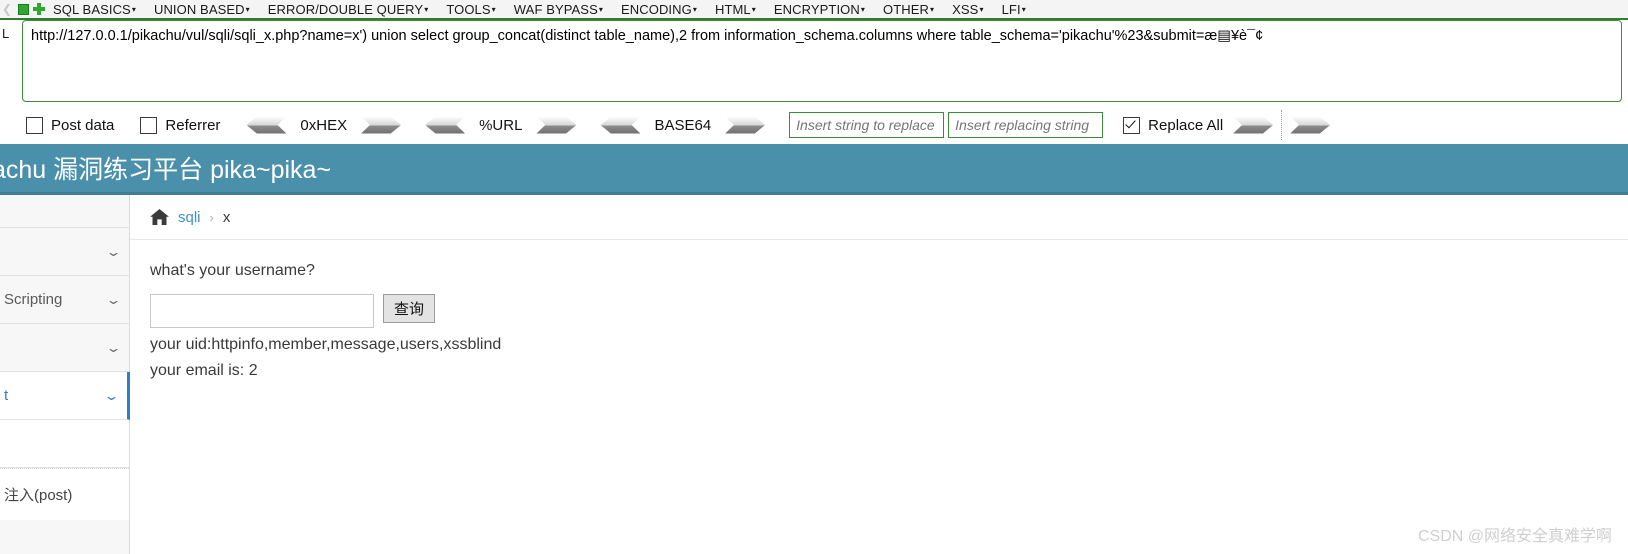  I want to click on menu-item-xss: XSS▾, so click(972, 9).